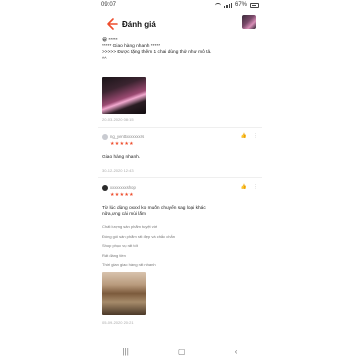 The width and height of the screenshot is (360, 360). I want to click on back-arrow-icon, so click(111, 24).